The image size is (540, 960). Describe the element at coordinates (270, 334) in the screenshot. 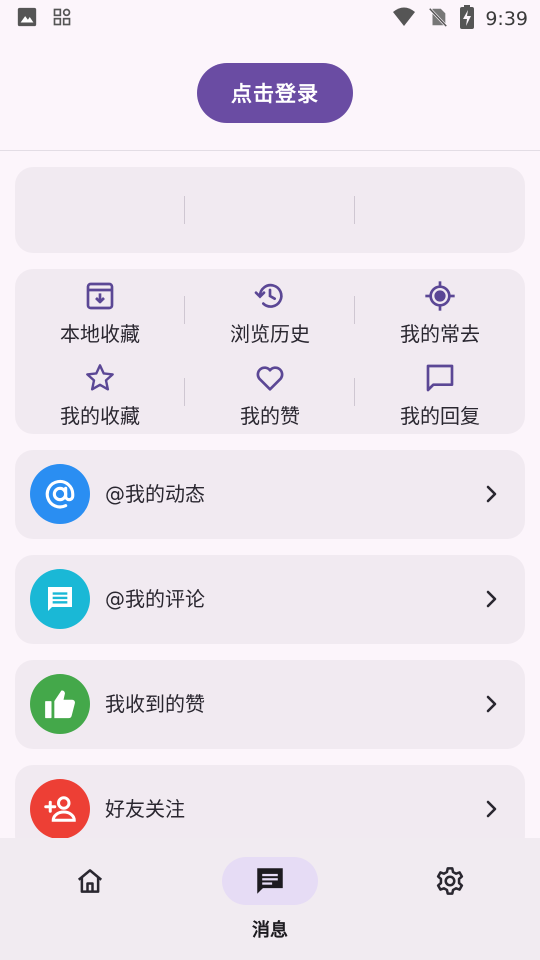

I see `shortcut-label: 浏览历史` at that location.